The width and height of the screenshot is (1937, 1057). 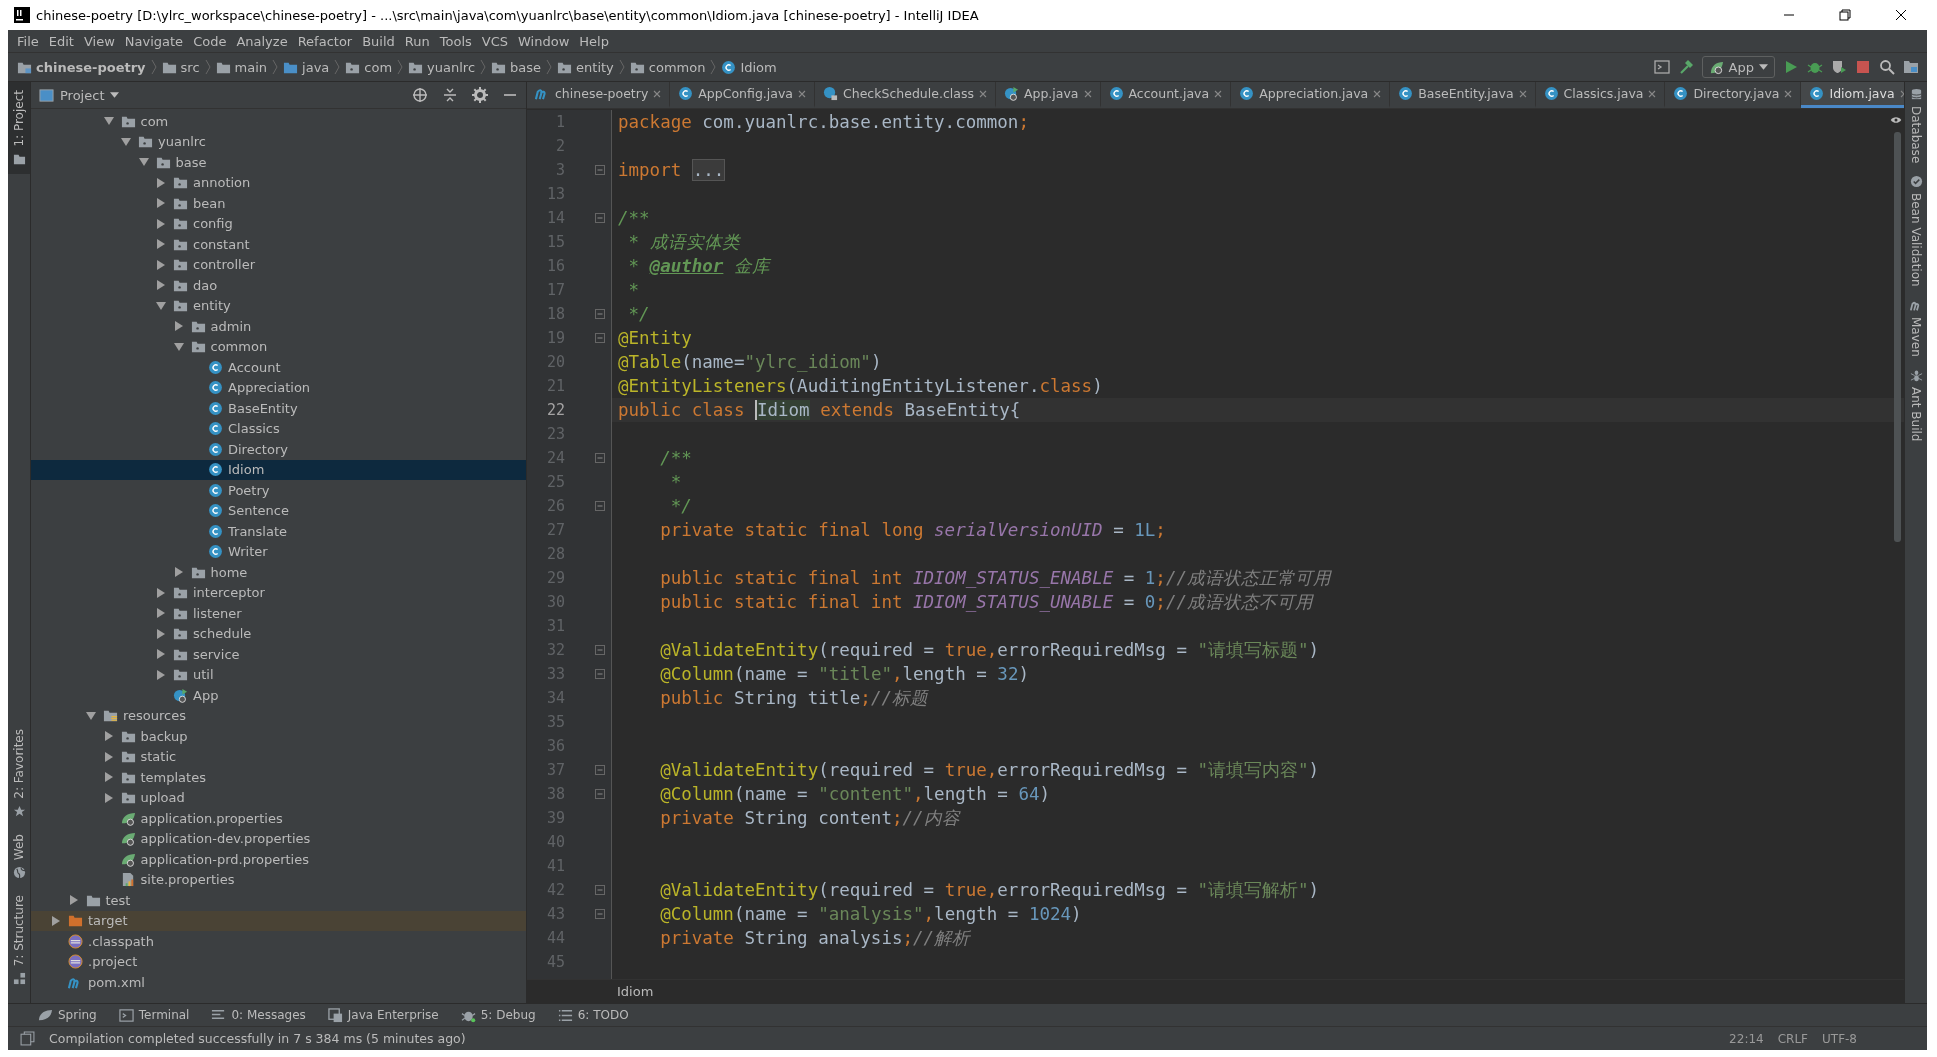 I want to click on tree-item: Directory, so click(x=278, y=449).